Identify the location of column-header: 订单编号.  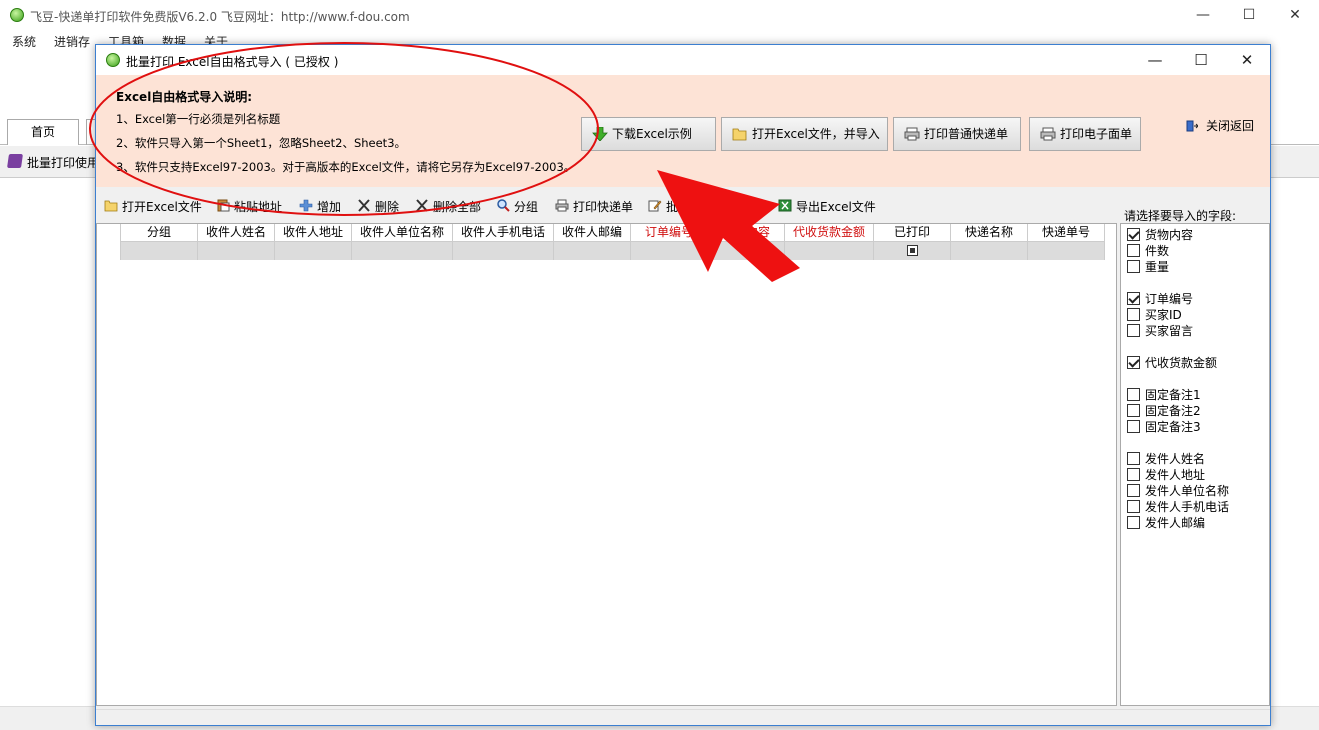
(669, 233).